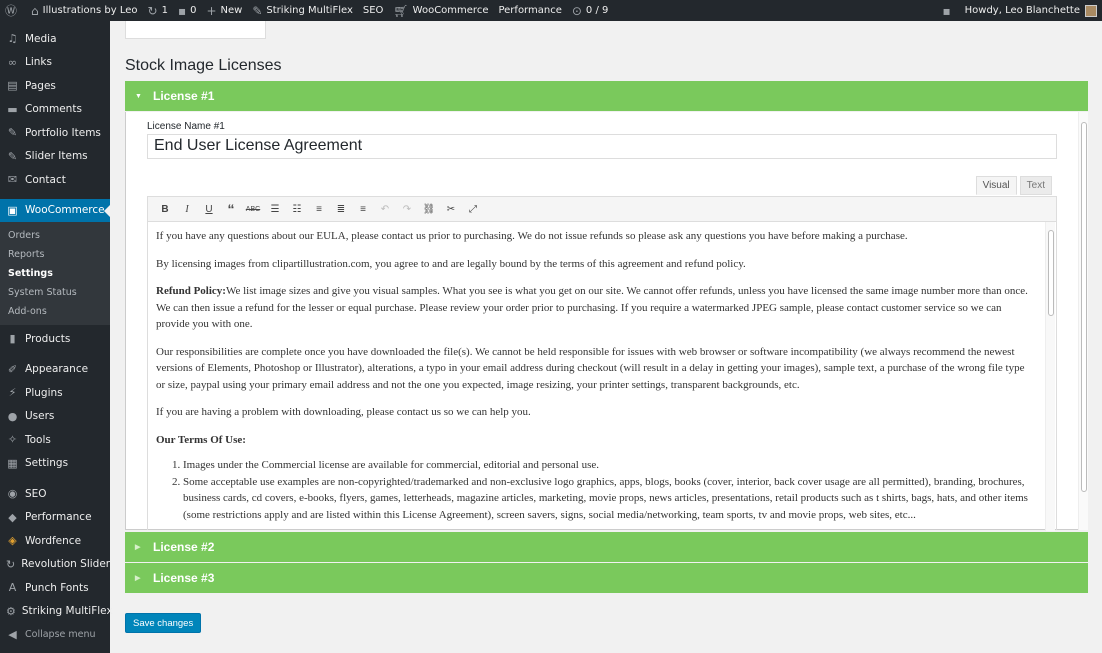 The height and width of the screenshot is (653, 1102). I want to click on license-name-input: End User License Agreement, so click(602, 146).